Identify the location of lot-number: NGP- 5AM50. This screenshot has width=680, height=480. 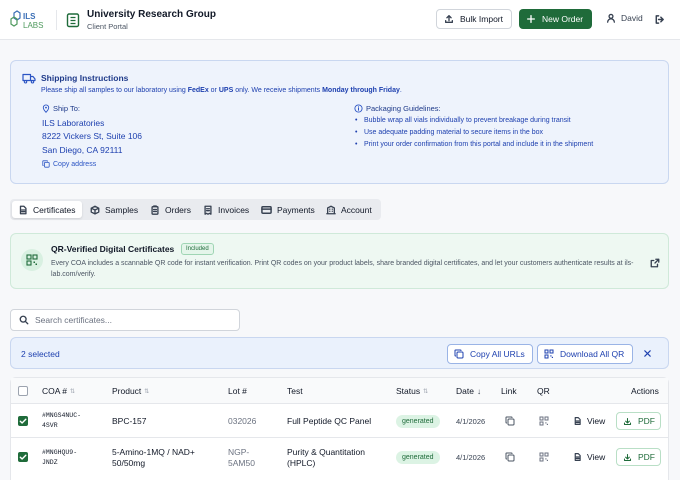
(241, 457).